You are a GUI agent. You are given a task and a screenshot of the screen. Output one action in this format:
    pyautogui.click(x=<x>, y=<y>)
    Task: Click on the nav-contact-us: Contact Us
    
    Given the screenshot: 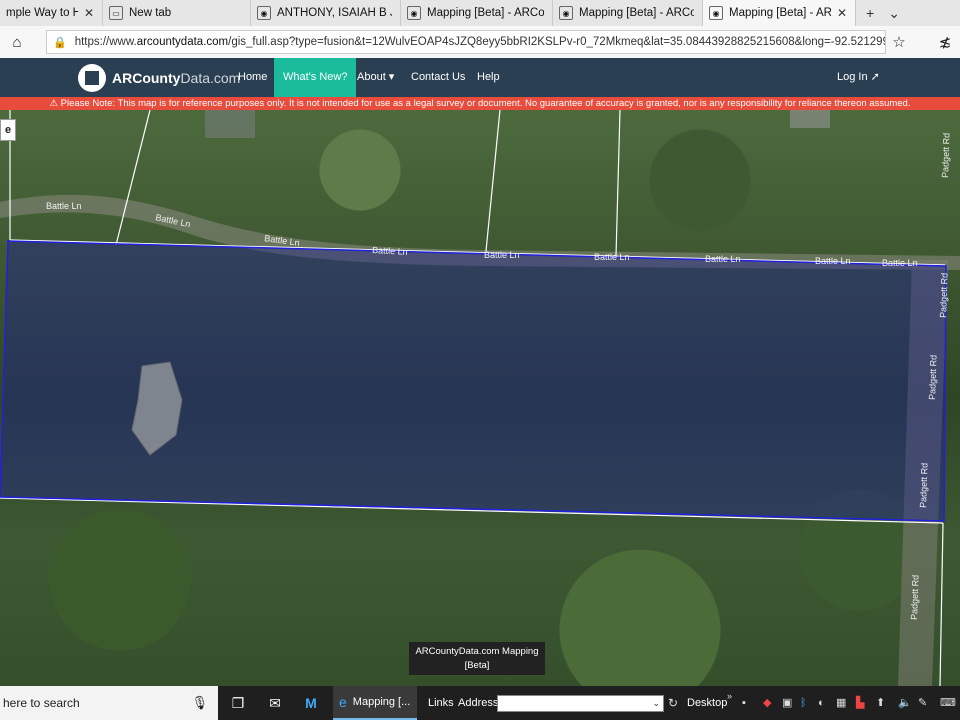 What is the action you would take?
    pyautogui.click(x=438, y=77)
    